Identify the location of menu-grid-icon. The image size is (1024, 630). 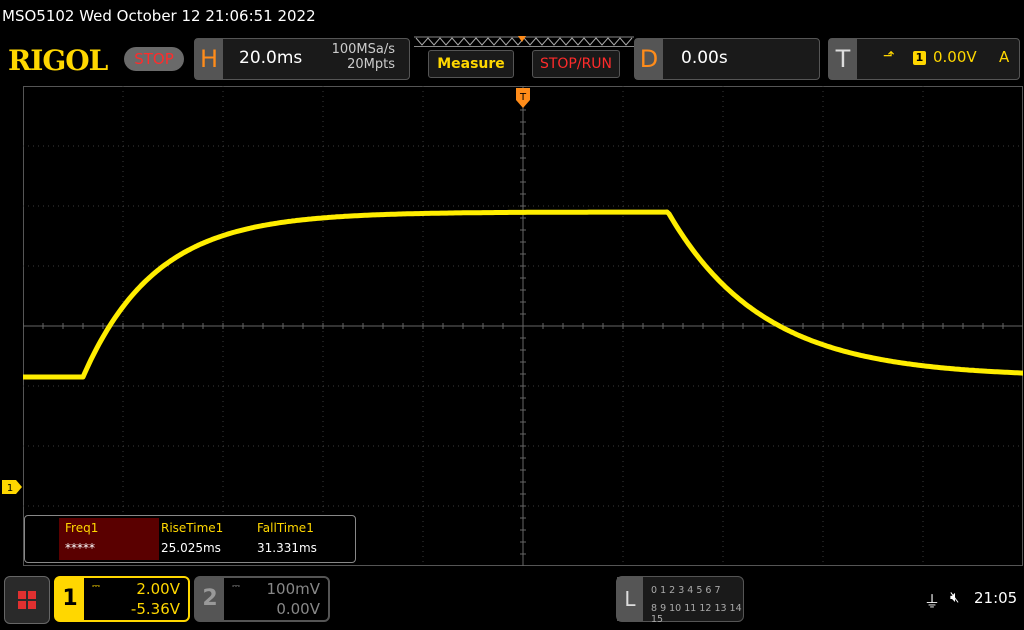
(27, 600).